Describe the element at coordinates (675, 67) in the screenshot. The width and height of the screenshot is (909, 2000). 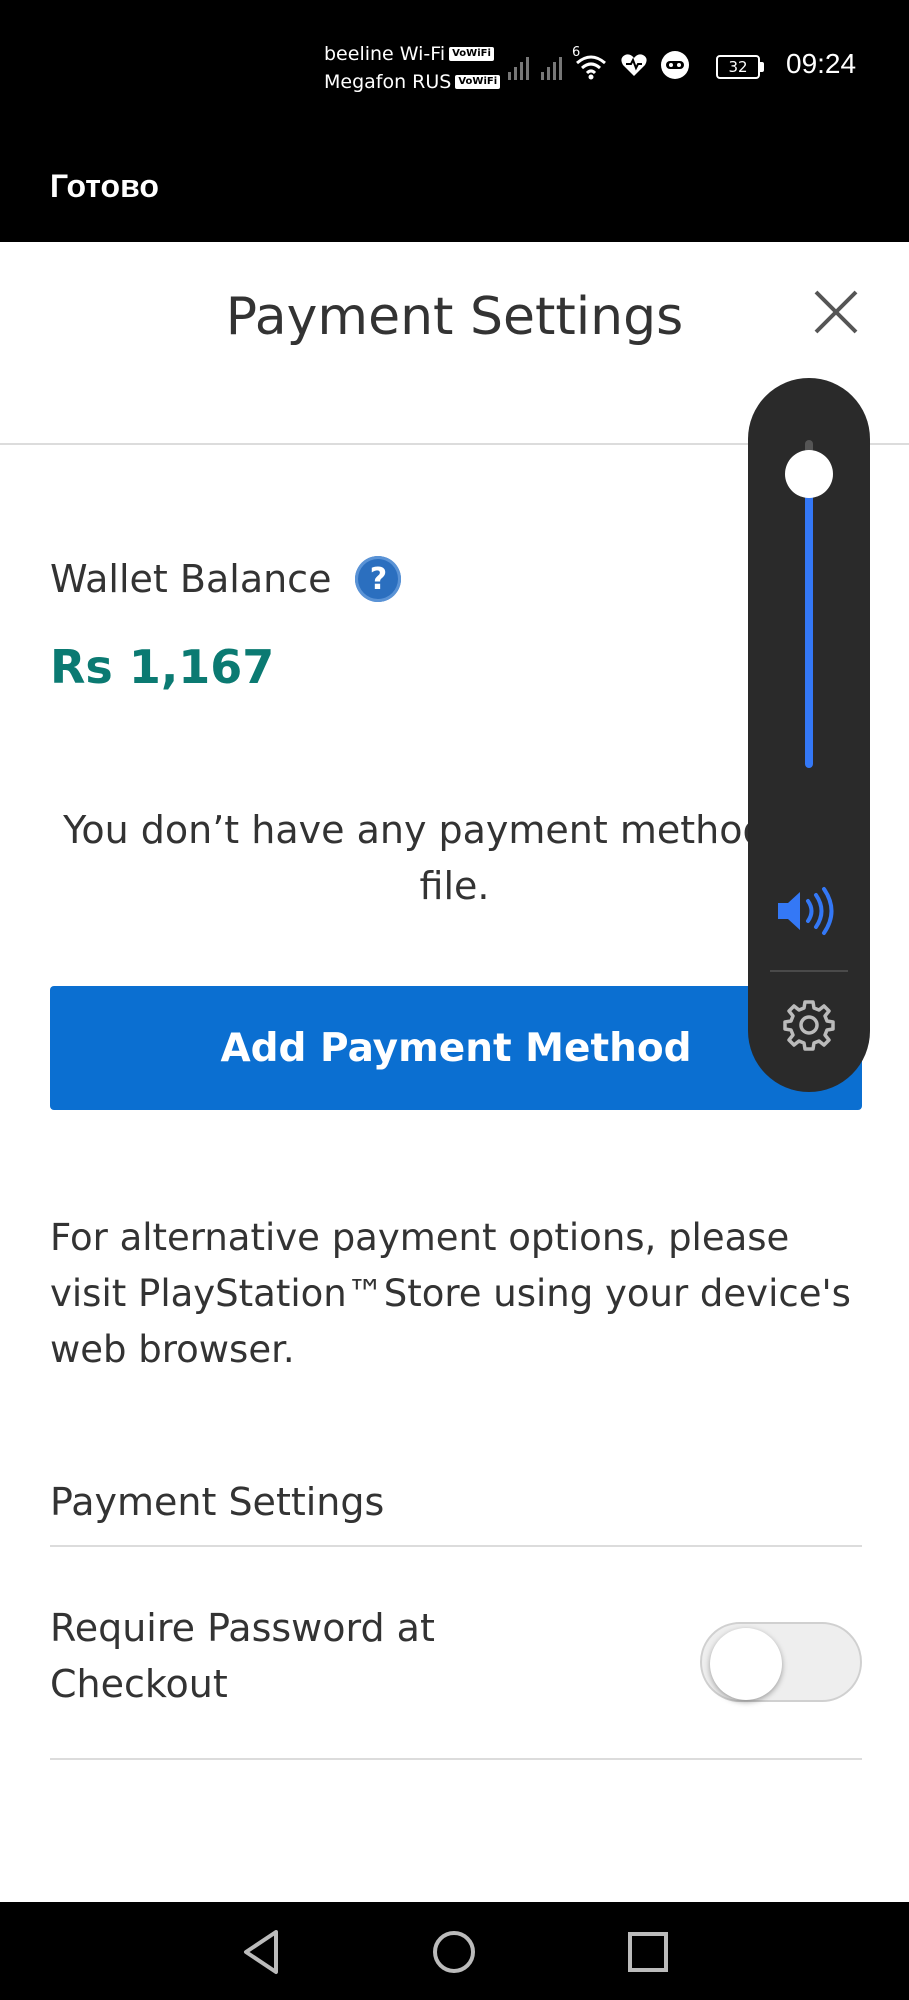
I see `assistant-icon` at that location.